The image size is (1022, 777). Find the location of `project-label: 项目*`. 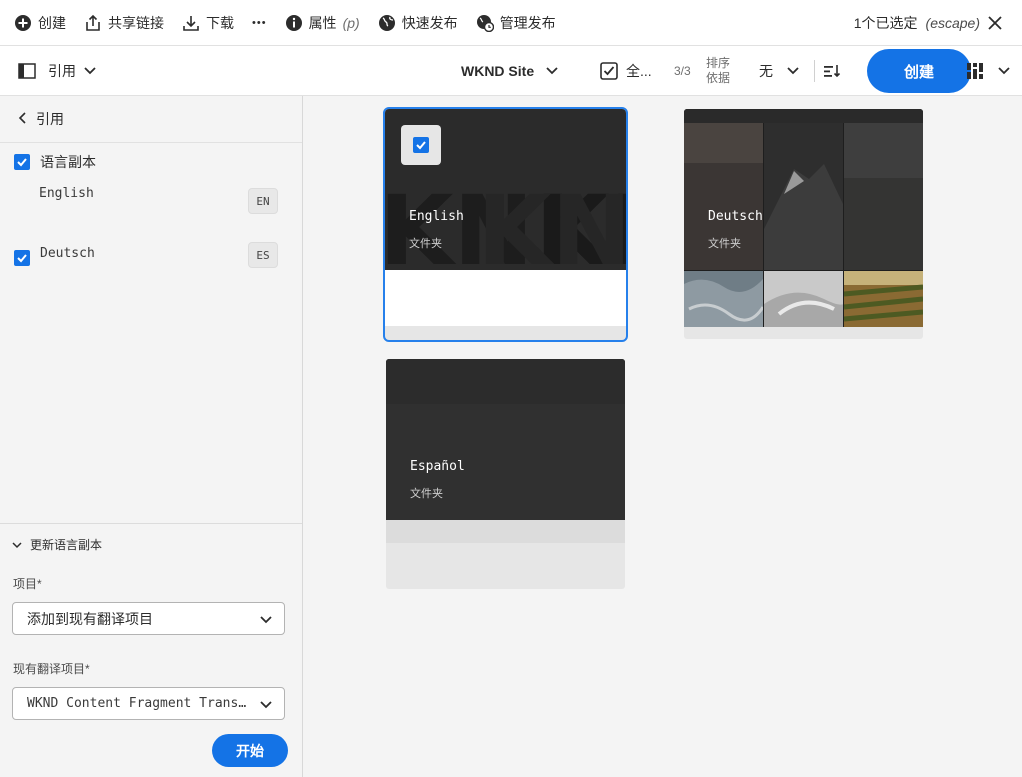

project-label: 项目* is located at coordinates (27, 584).